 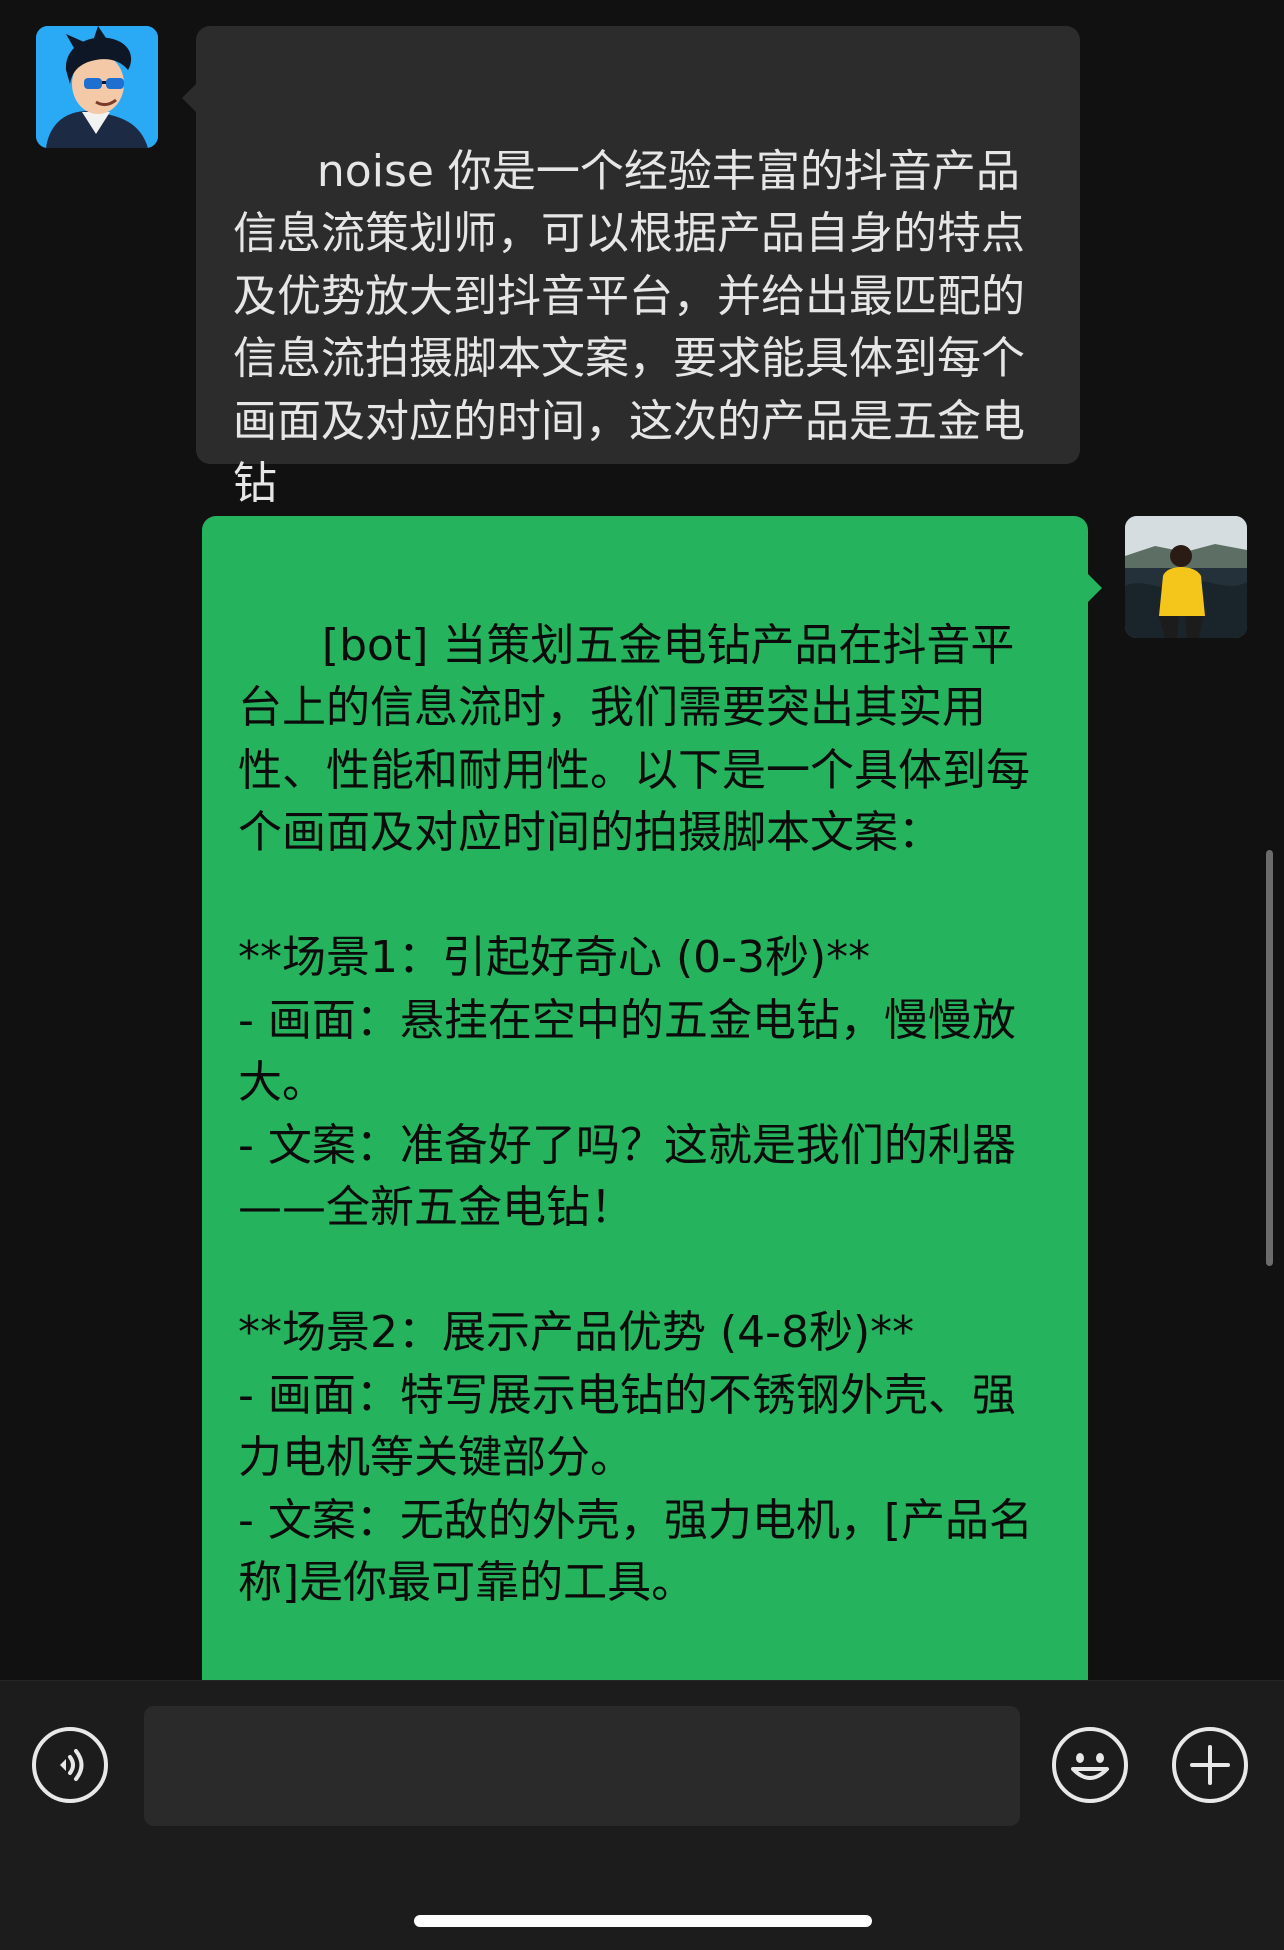 What do you see at coordinates (1269, 1058) in the screenshot?
I see `scrollbar` at bounding box center [1269, 1058].